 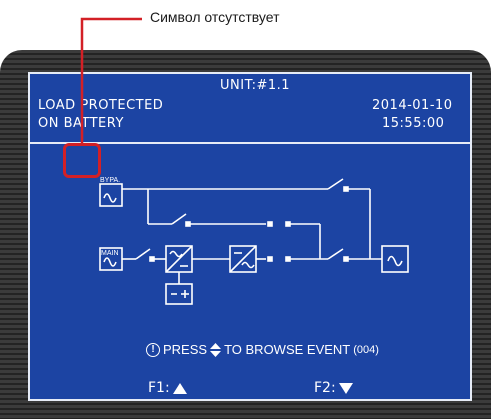 What do you see at coordinates (287, 349) in the screenshot?
I see `press-suffix: TO BROWSE EVENT` at bounding box center [287, 349].